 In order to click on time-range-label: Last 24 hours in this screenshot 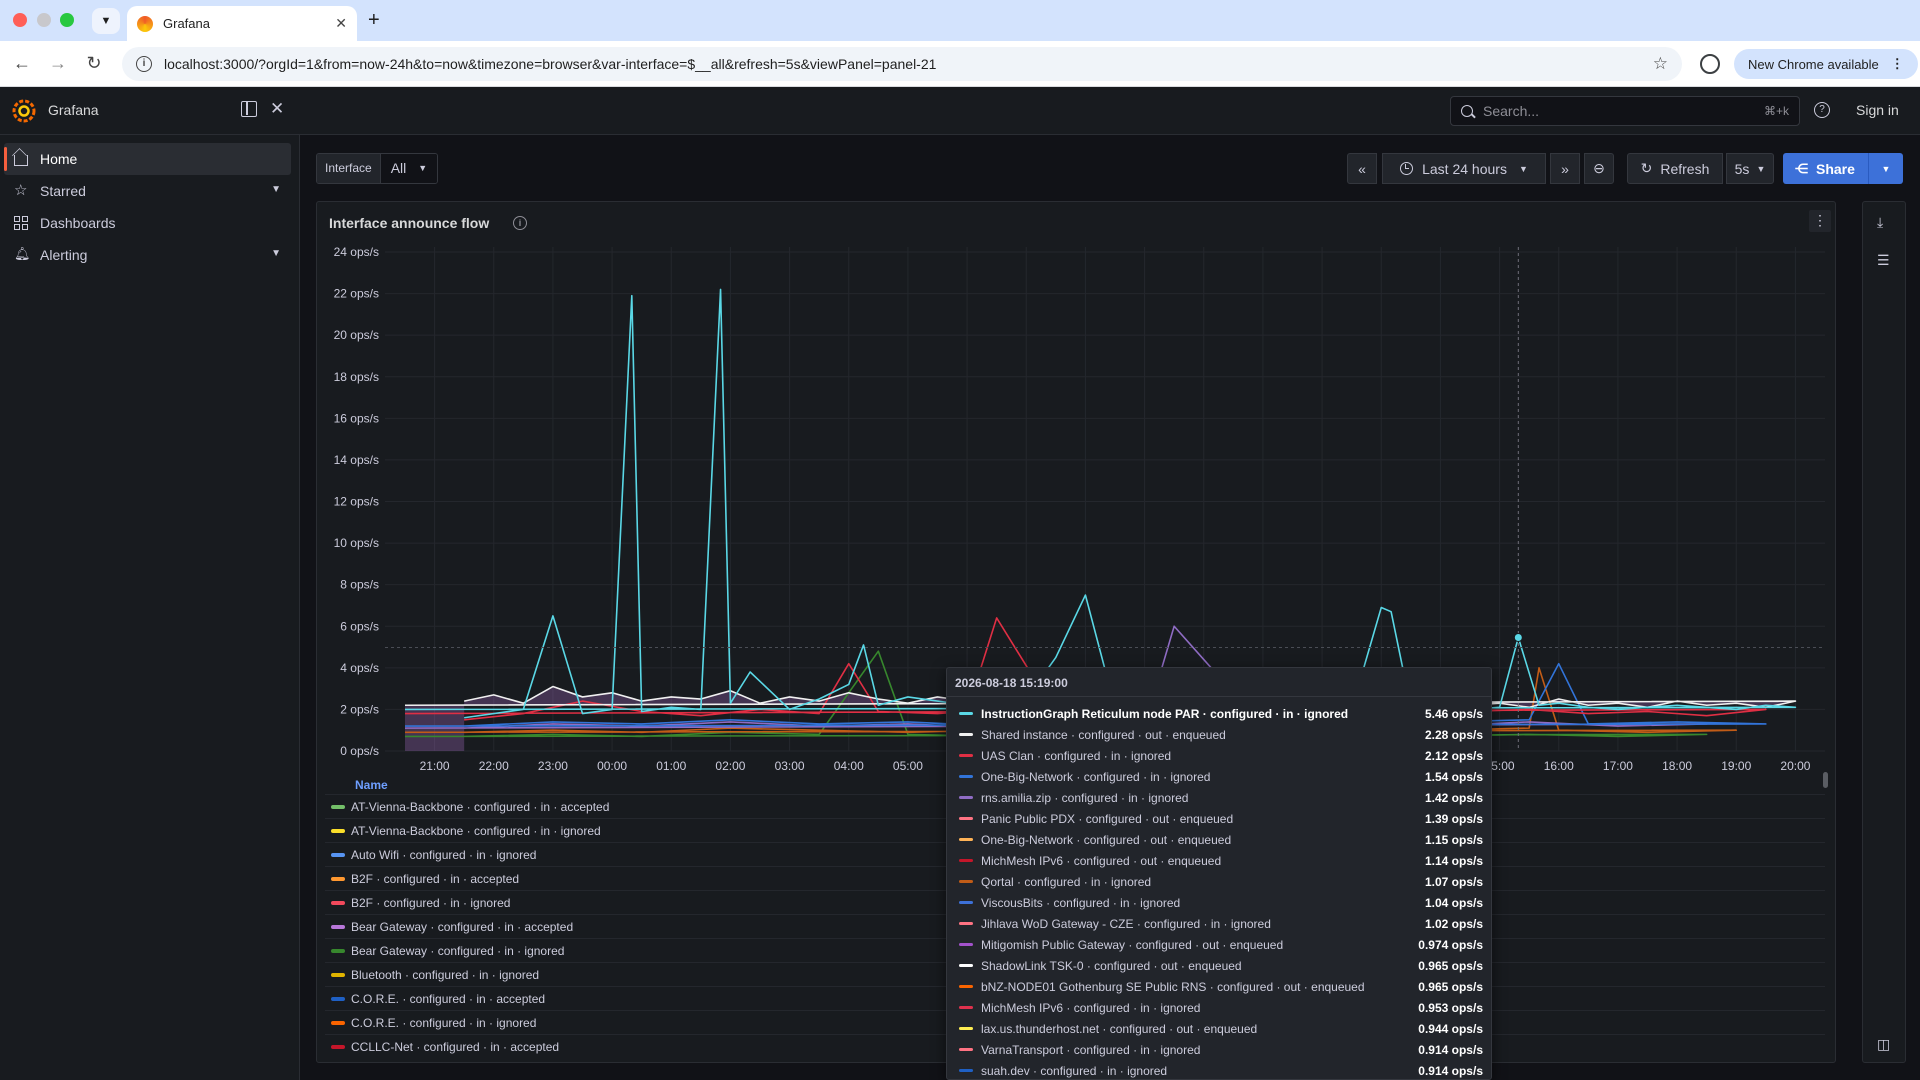, I will do `click(1464, 168)`.